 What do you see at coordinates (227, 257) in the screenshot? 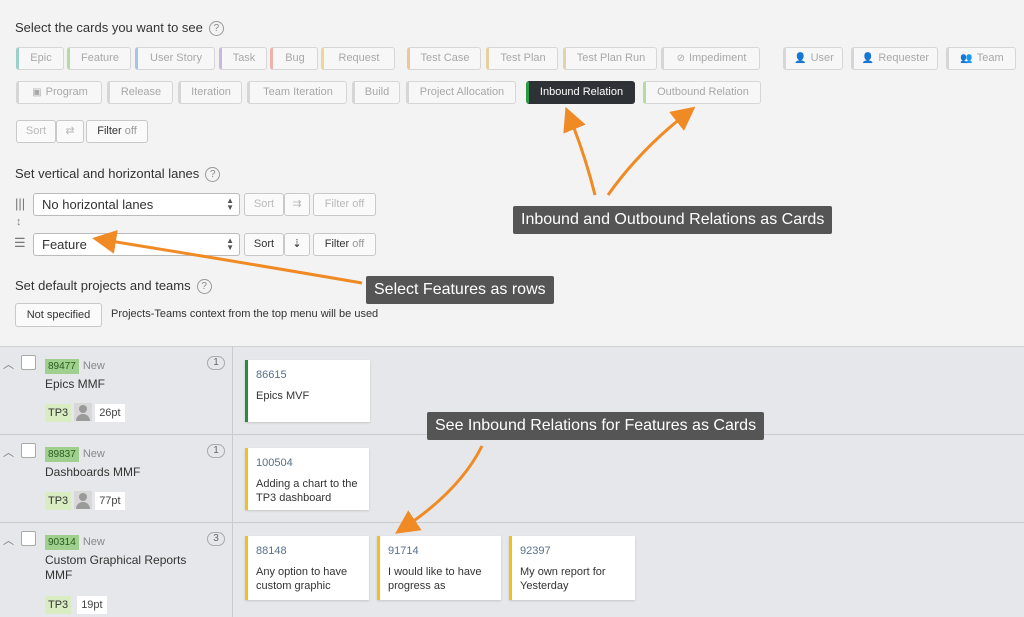
I see `arrow-to-feature-select` at bounding box center [227, 257].